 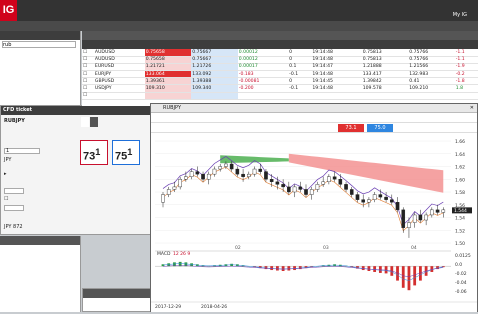 What do you see at coordinates (214, 88) in the screenshot?
I see `cell-buy: 109.340` at bounding box center [214, 88].